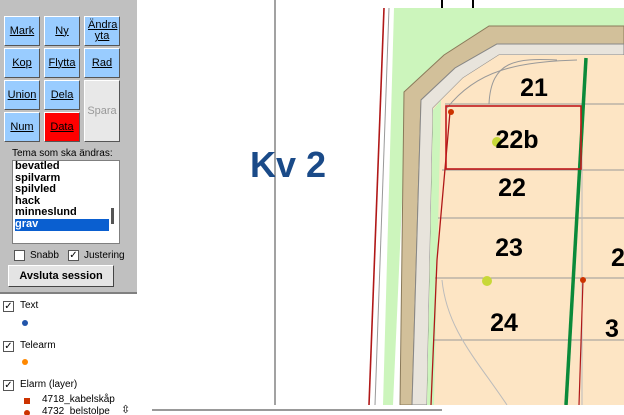 The height and width of the screenshot is (415, 624). I want to click on plot-label-24: 24, so click(504, 323).